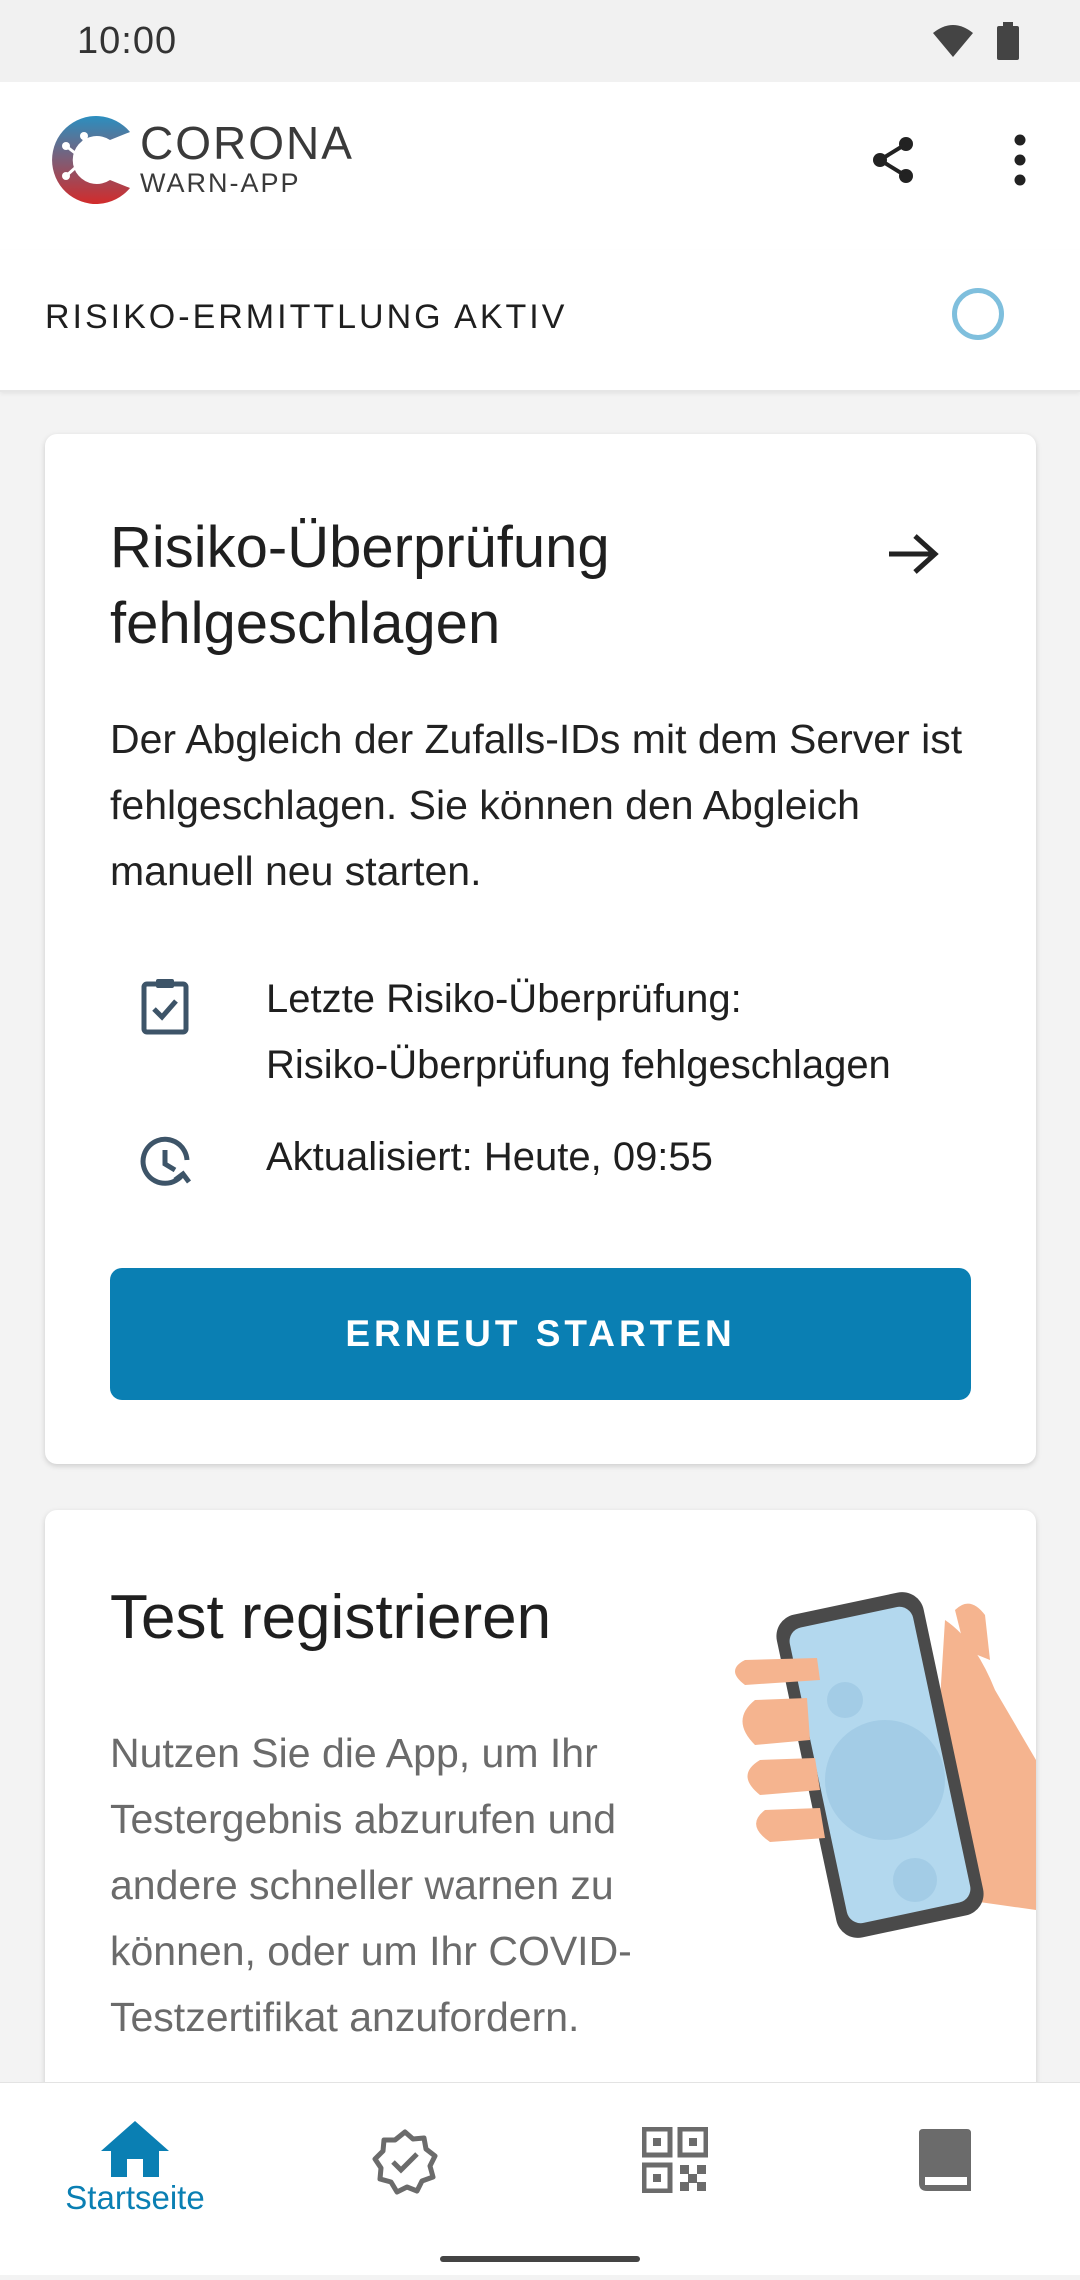 Image resolution: width=1080 pixels, height=2280 pixels. I want to click on last-check-label: Letzte Risiko-Überprüfung:, so click(504, 999).